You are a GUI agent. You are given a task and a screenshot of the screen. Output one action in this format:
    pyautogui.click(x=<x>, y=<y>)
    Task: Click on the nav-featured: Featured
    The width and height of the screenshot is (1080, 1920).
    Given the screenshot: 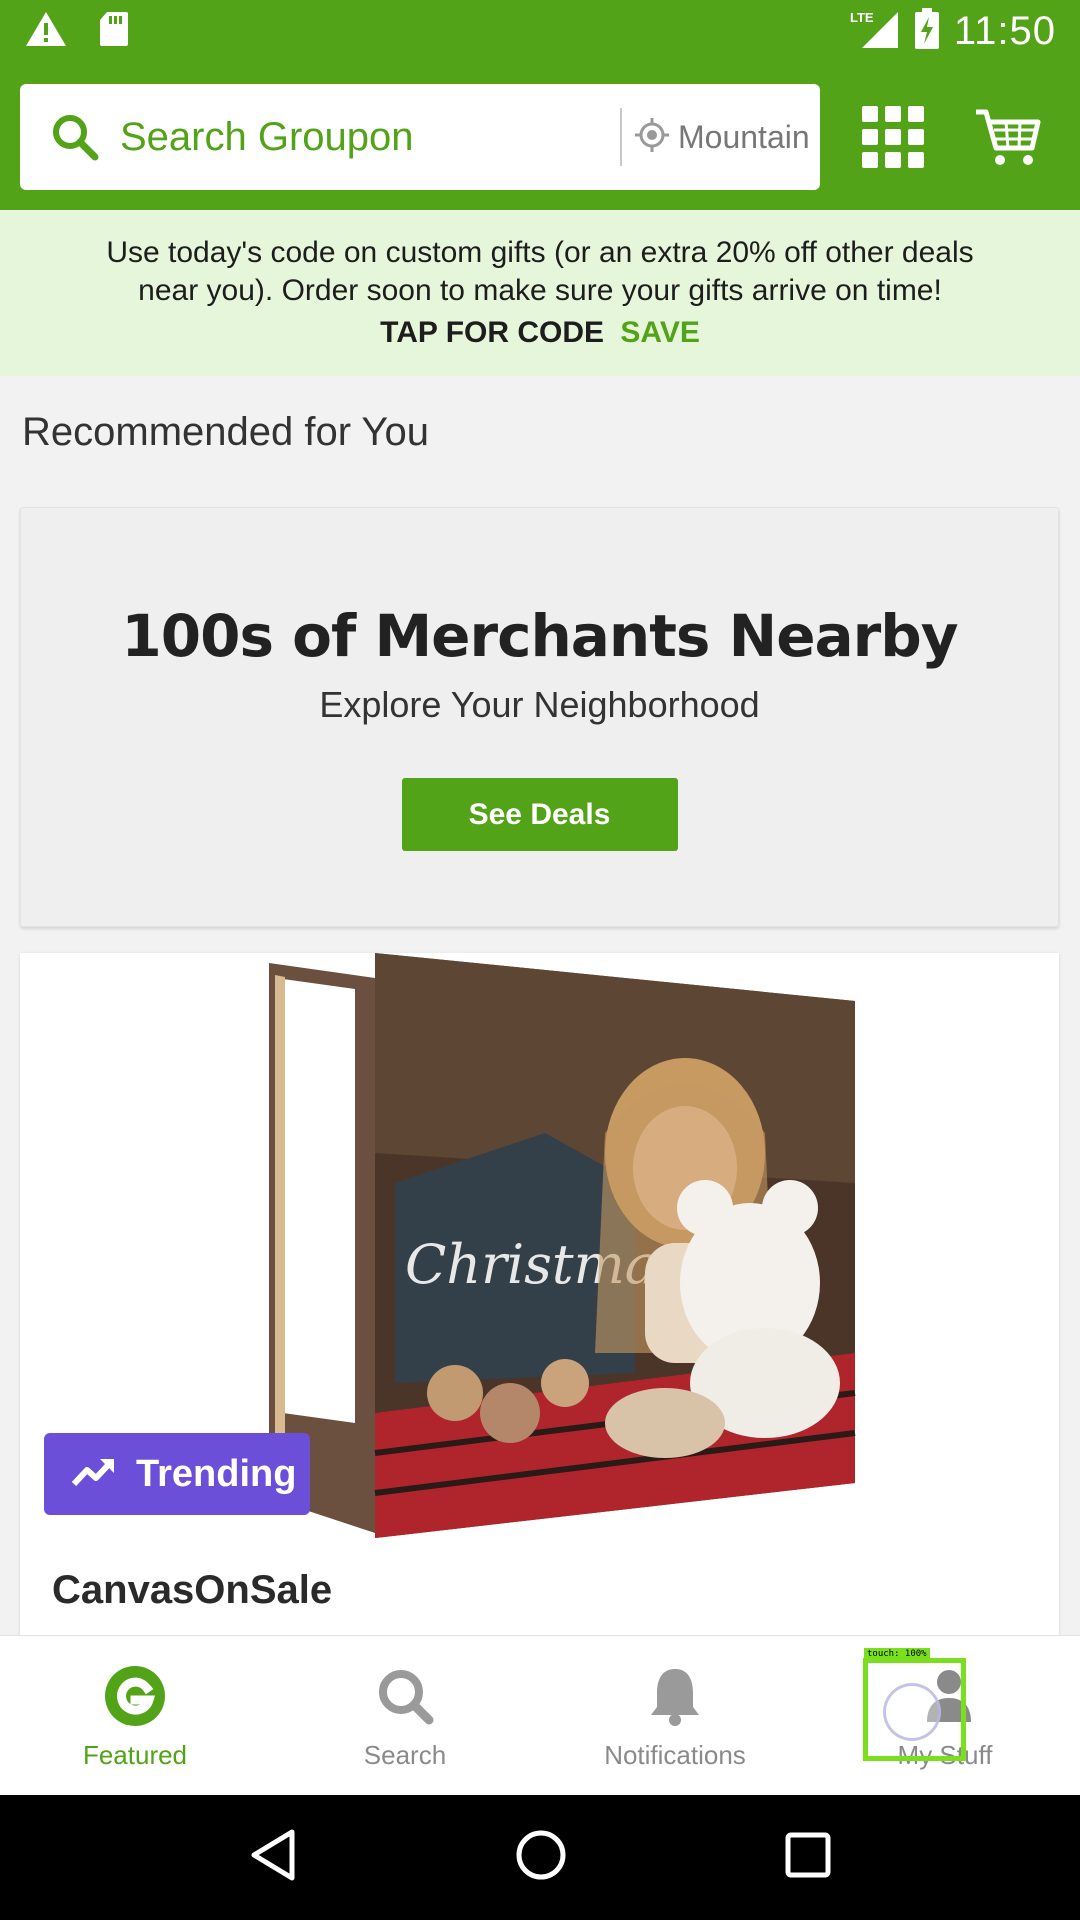 What is the action you would take?
    pyautogui.click(x=135, y=1715)
    